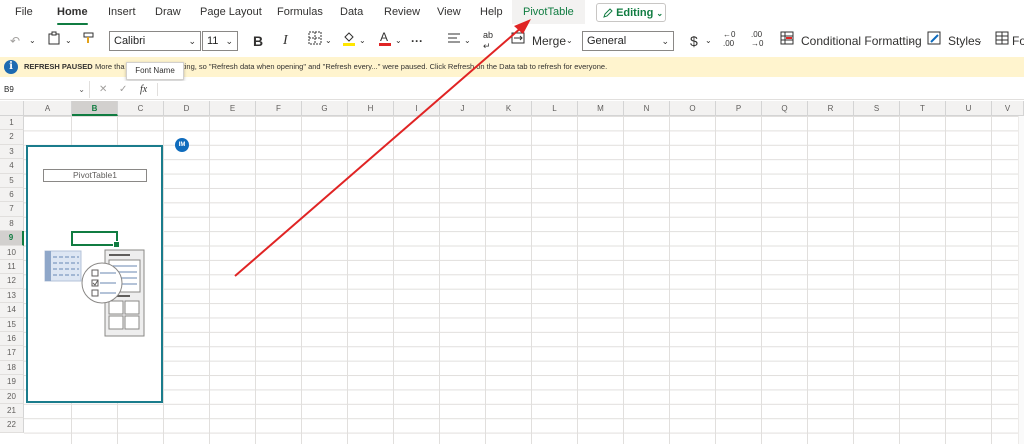 The height and width of the screenshot is (444, 1024). Describe the element at coordinates (488, 41) in the screenshot. I see `wrap-text-icon: ab ↵` at that location.